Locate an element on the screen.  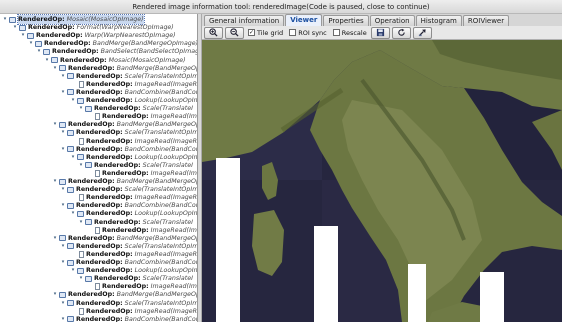
zoom-out-button is located at coordinates (234, 32).